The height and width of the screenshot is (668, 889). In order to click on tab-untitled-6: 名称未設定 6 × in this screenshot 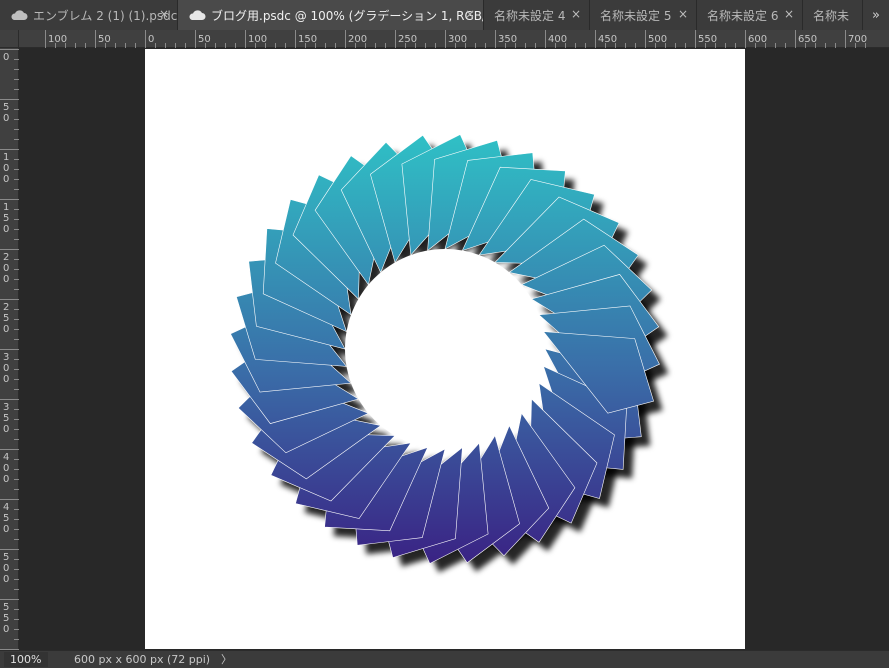, I will do `click(750, 15)`.